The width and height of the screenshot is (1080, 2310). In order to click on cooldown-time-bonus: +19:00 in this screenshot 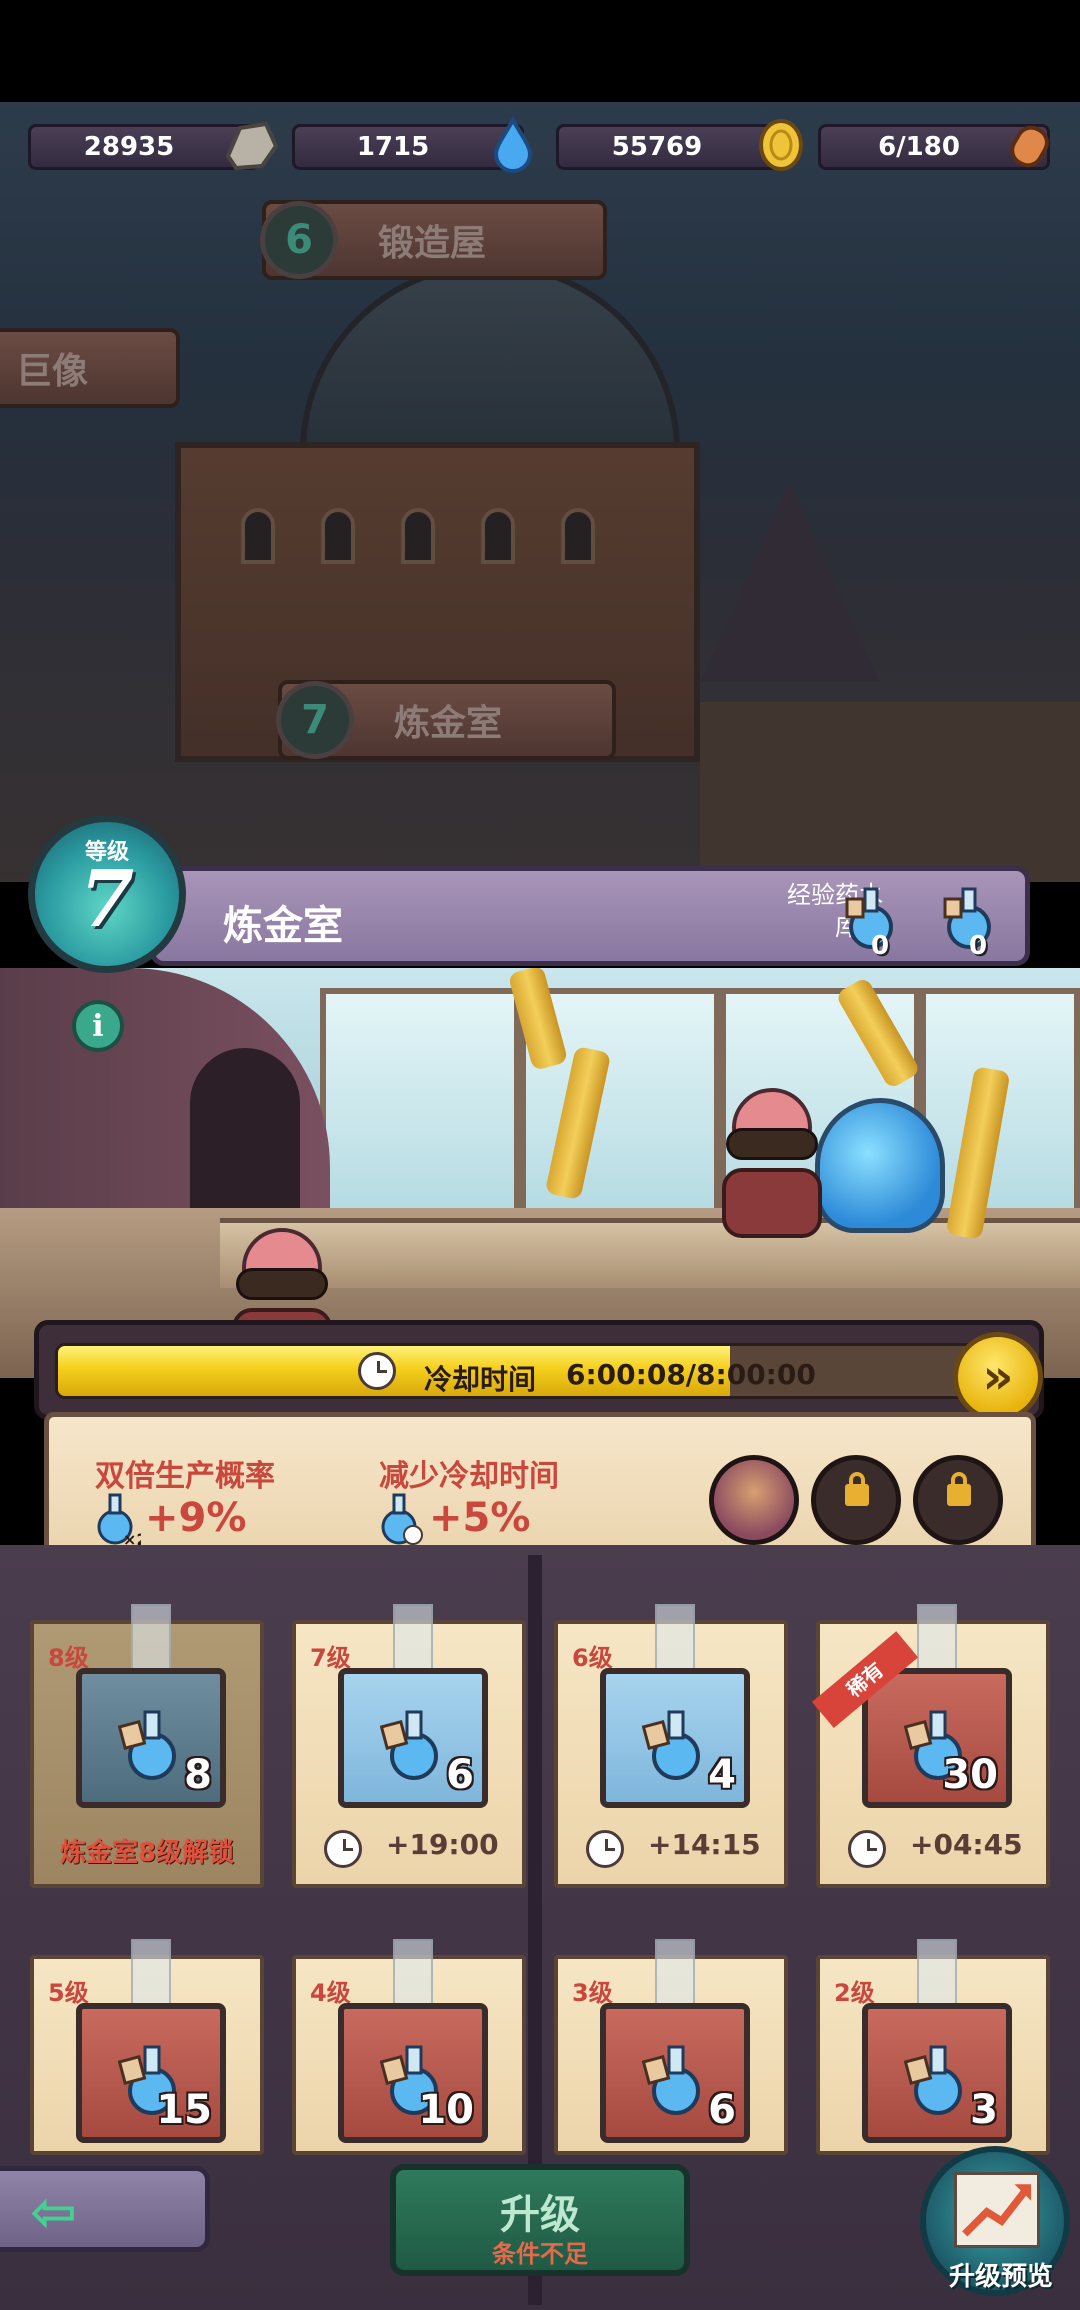, I will do `click(442, 1844)`.